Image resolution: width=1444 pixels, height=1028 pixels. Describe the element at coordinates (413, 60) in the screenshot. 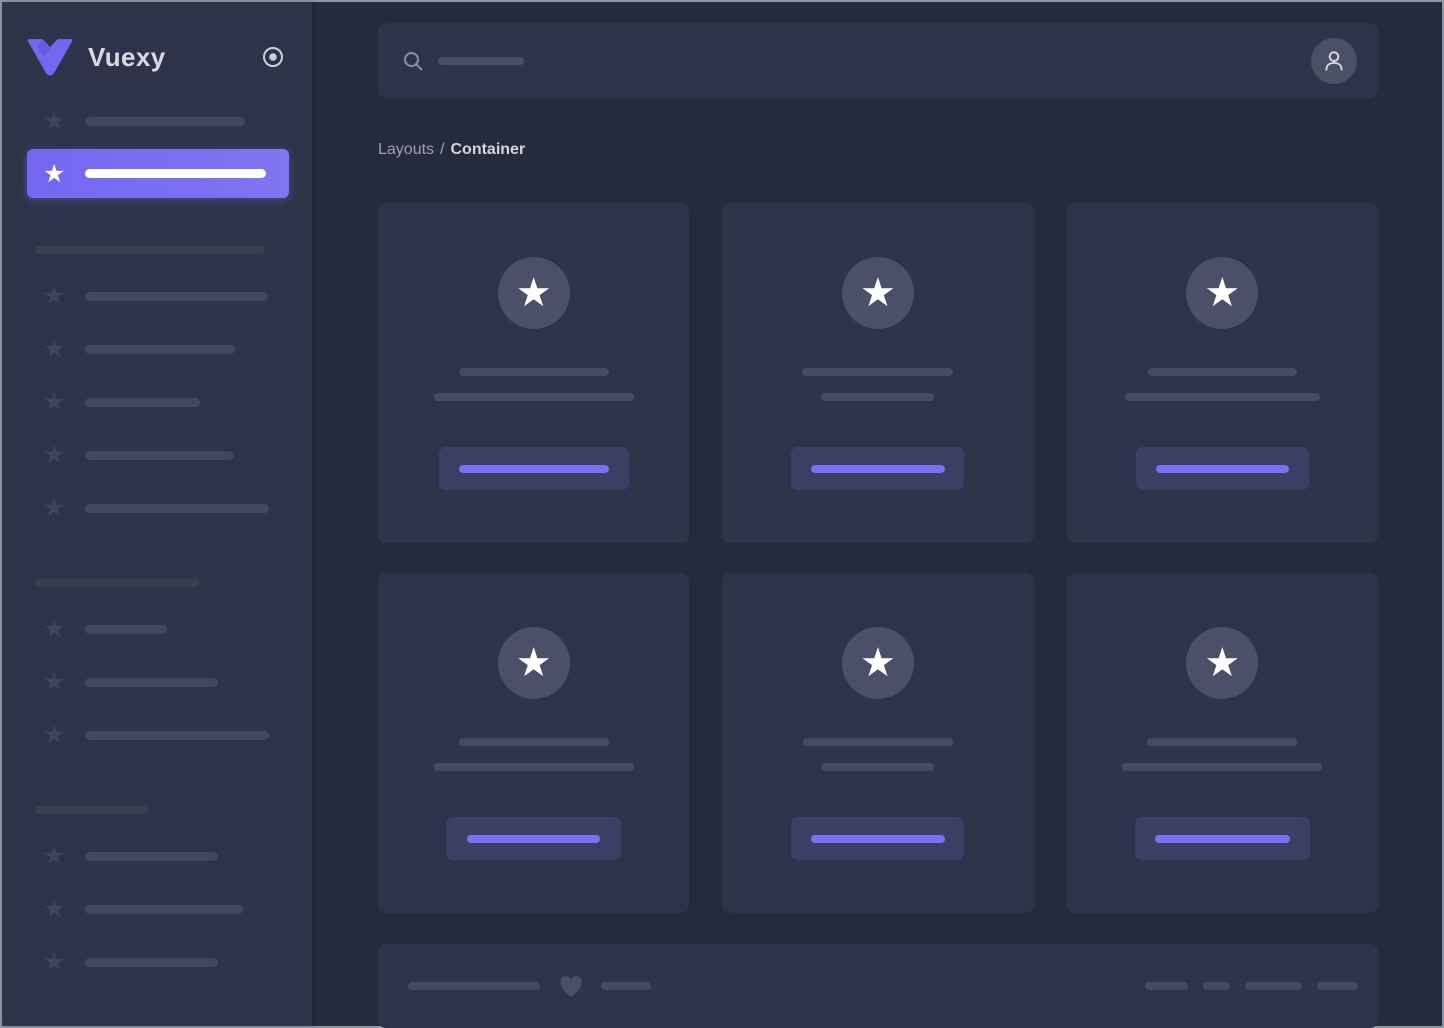

I see `search-icon` at that location.